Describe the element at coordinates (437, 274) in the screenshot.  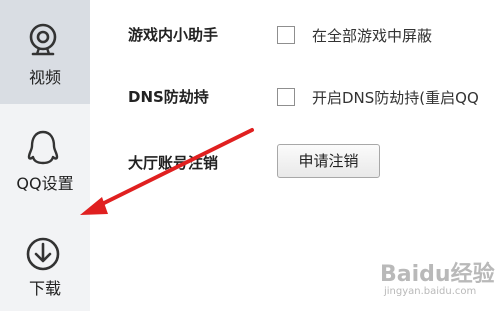
I see `watermark-logo: Baidu经验` at that location.